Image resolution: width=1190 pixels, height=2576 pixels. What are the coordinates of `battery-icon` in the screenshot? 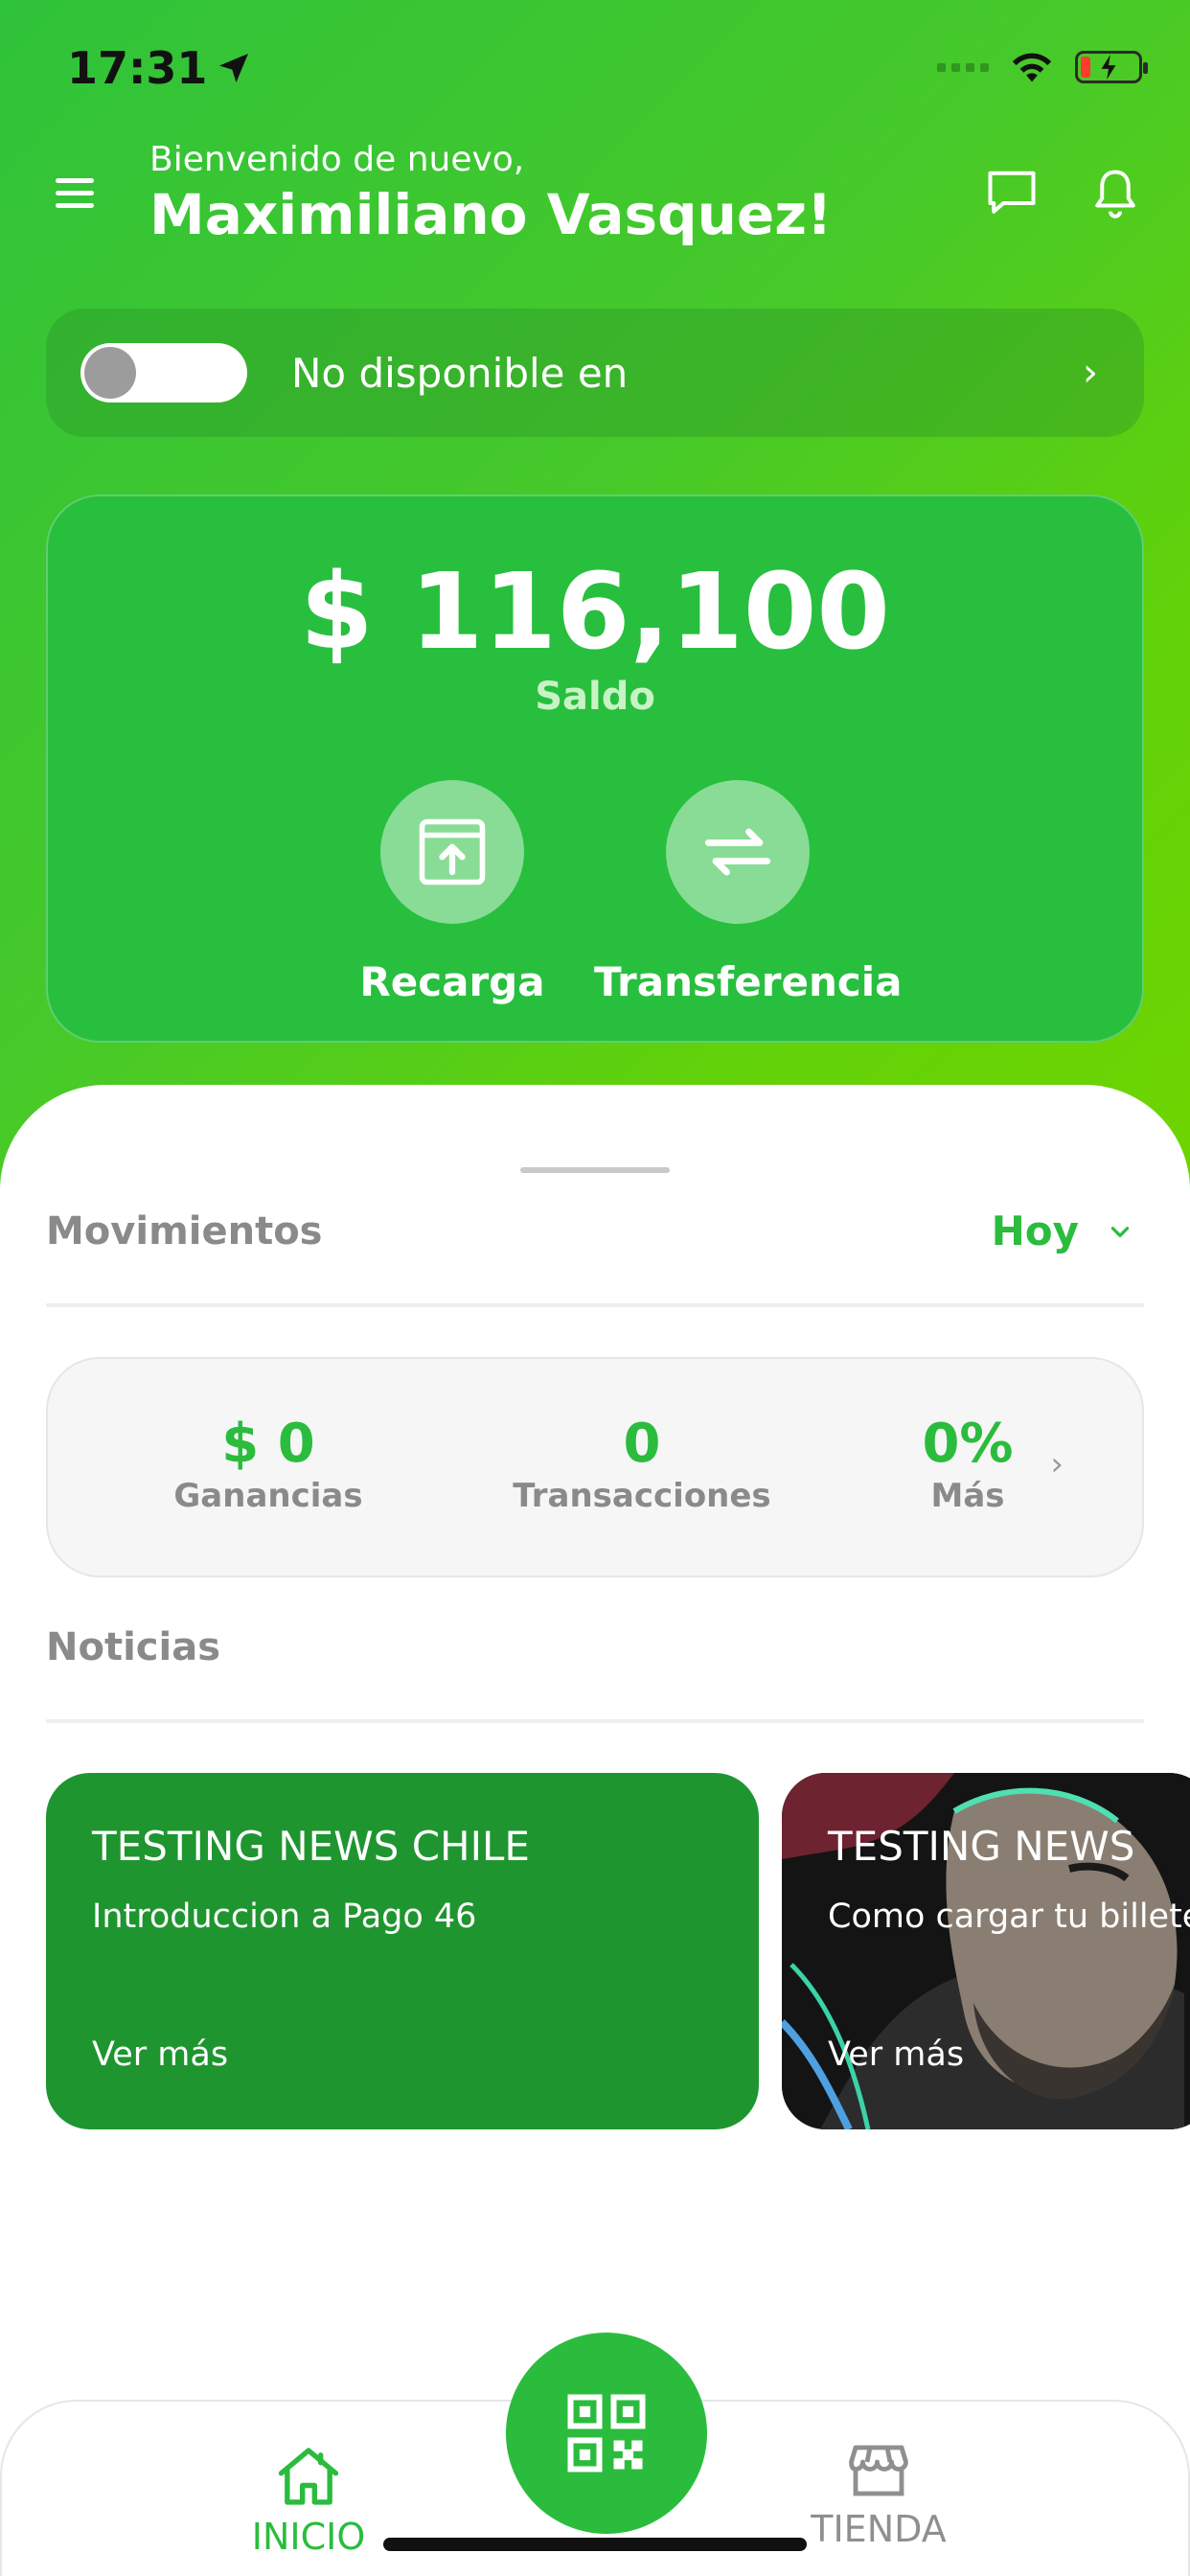 It's located at (1111, 67).